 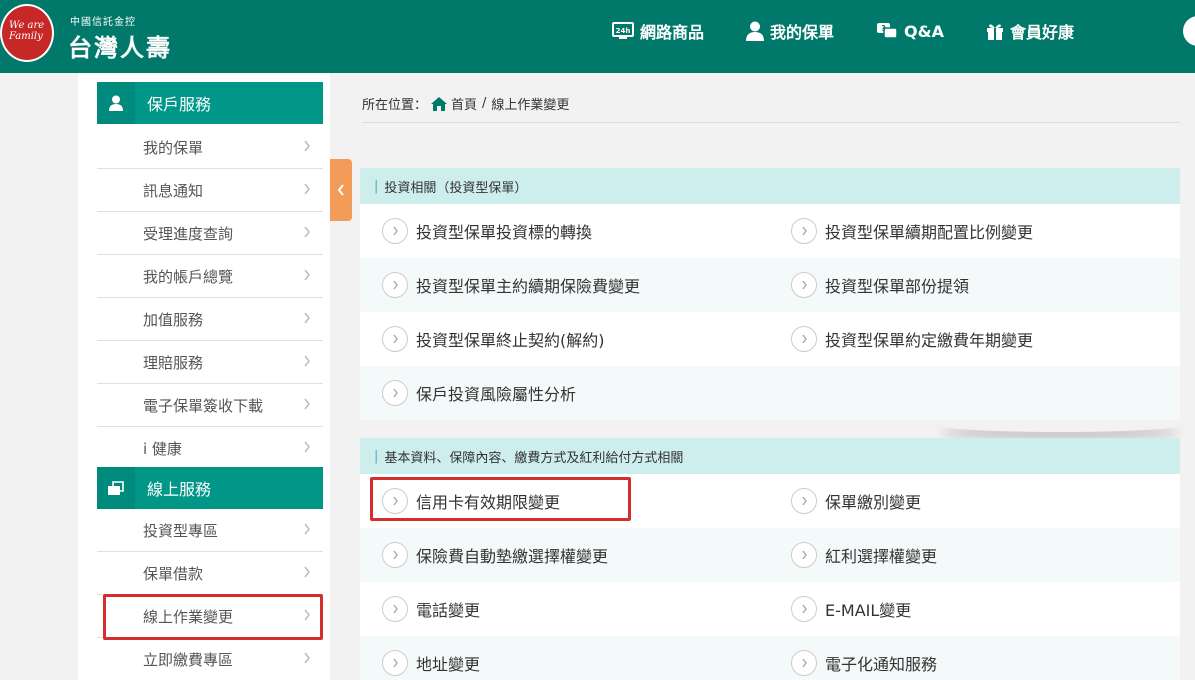 What do you see at coordinates (864, 31) in the screenshot?
I see `top-navigation: 24h 網路商品 我的保單 ? Q&A 會員好康` at bounding box center [864, 31].